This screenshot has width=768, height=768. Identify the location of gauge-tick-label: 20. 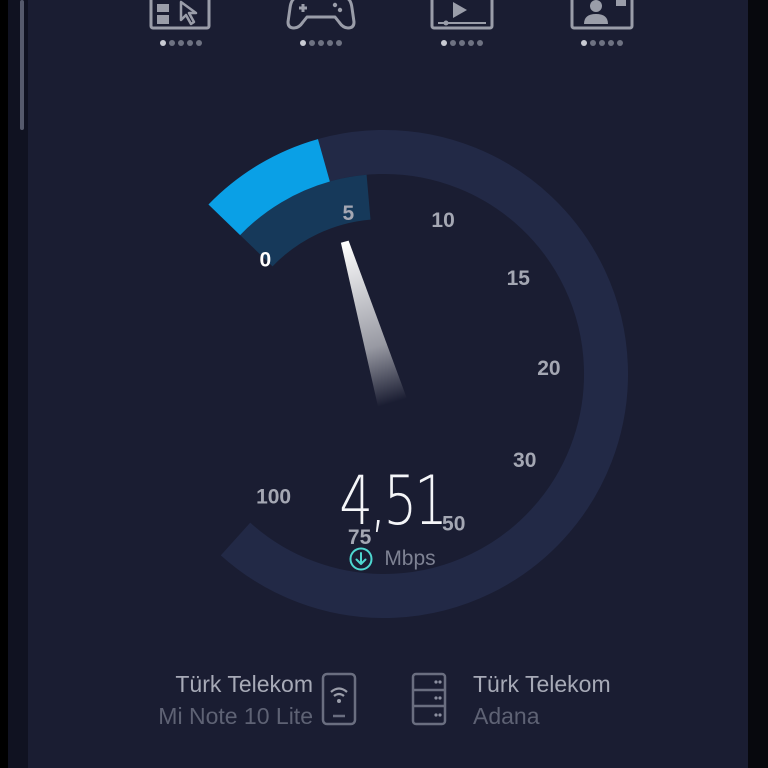
(548, 368).